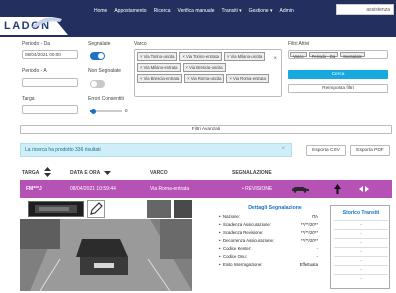 Image resolution: width=396 pixels, height=293 pixels. Describe the element at coordinates (364, 189) in the screenshot. I see `info-toggle-icon` at that location.